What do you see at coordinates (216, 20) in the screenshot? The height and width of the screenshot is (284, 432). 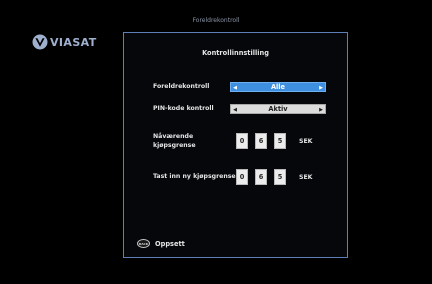 I see `screen-title: Foreldrekontroll` at bounding box center [216, 20].